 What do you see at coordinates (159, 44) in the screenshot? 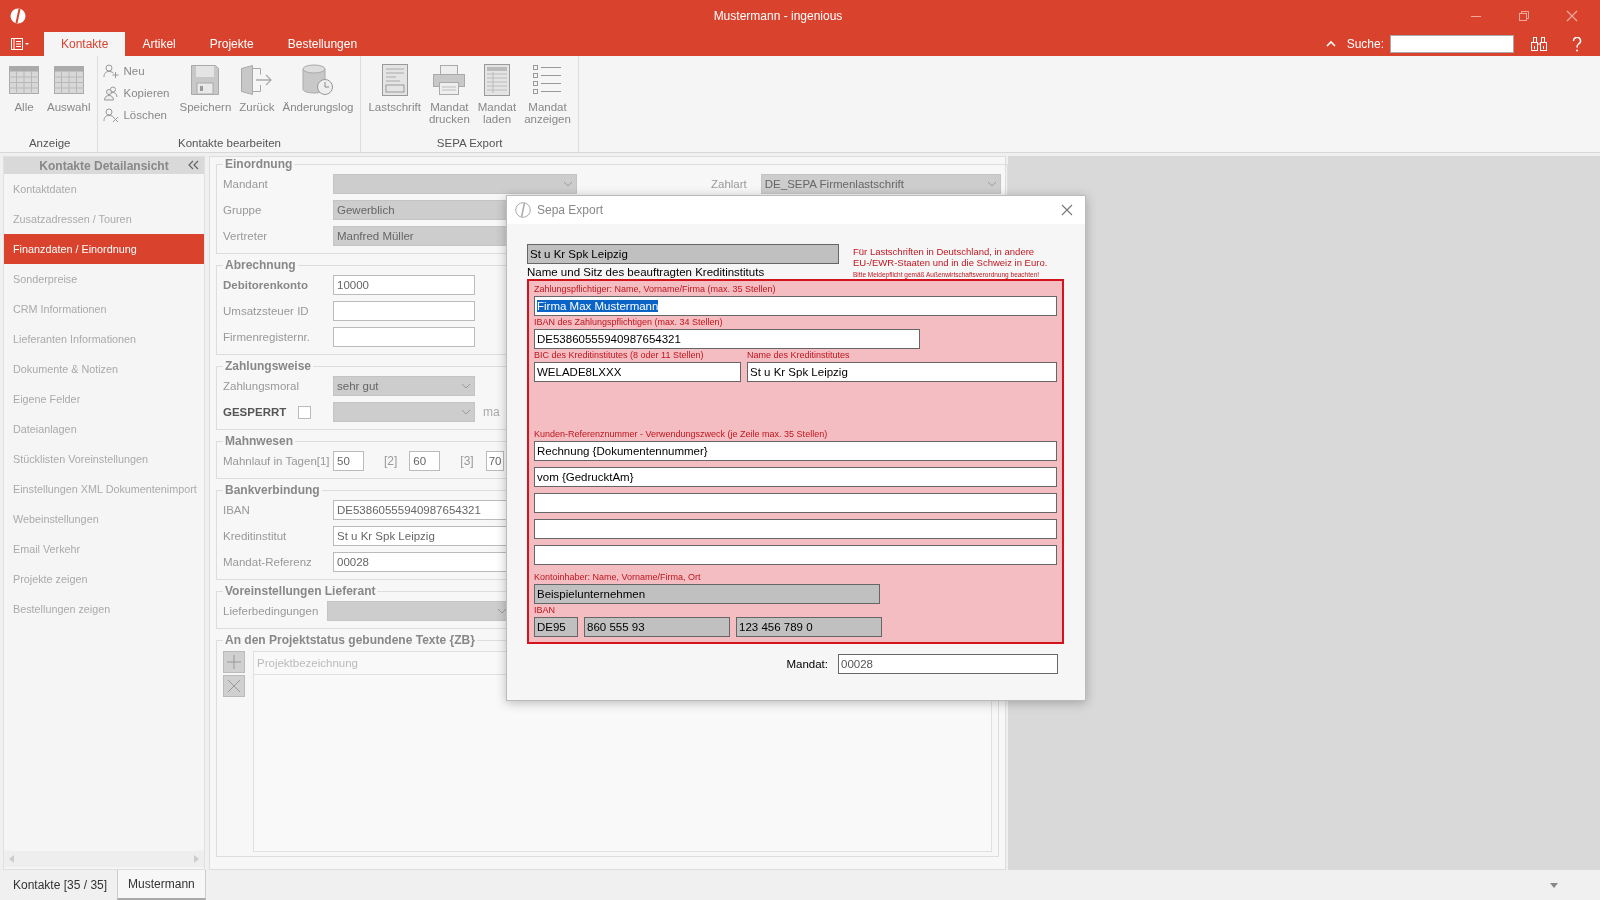
I see `menu-tab: Artikel` at bounding box center [159, 44].